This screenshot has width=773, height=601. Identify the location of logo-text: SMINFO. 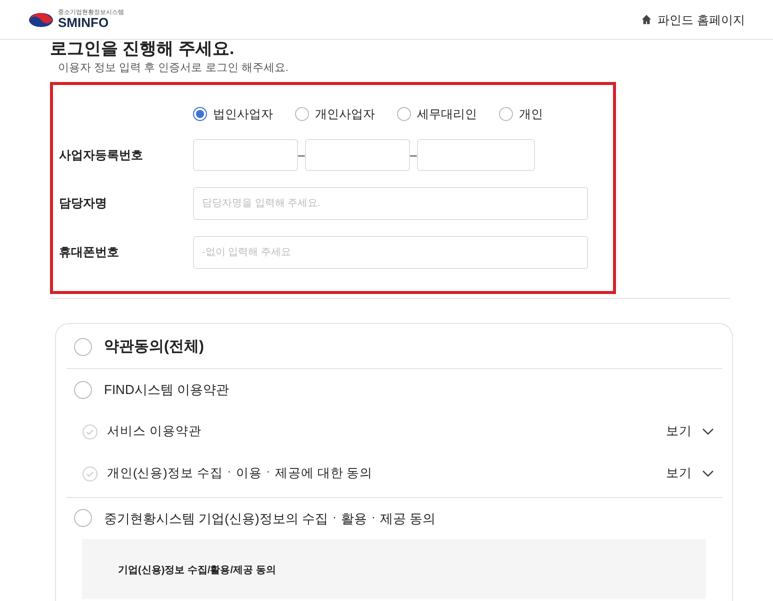
(84, 22).